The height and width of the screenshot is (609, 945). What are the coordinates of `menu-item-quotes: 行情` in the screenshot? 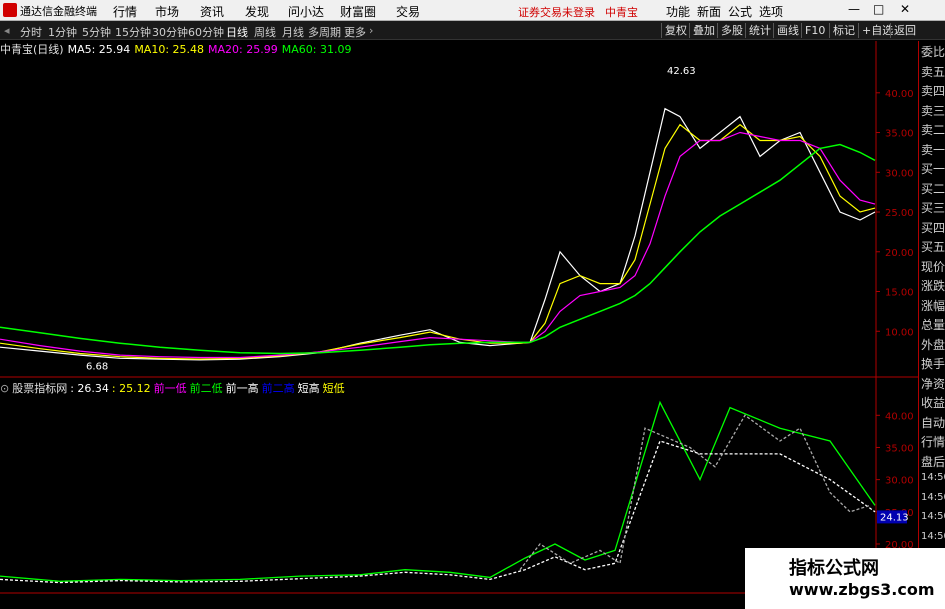 It's located at (125, 11).